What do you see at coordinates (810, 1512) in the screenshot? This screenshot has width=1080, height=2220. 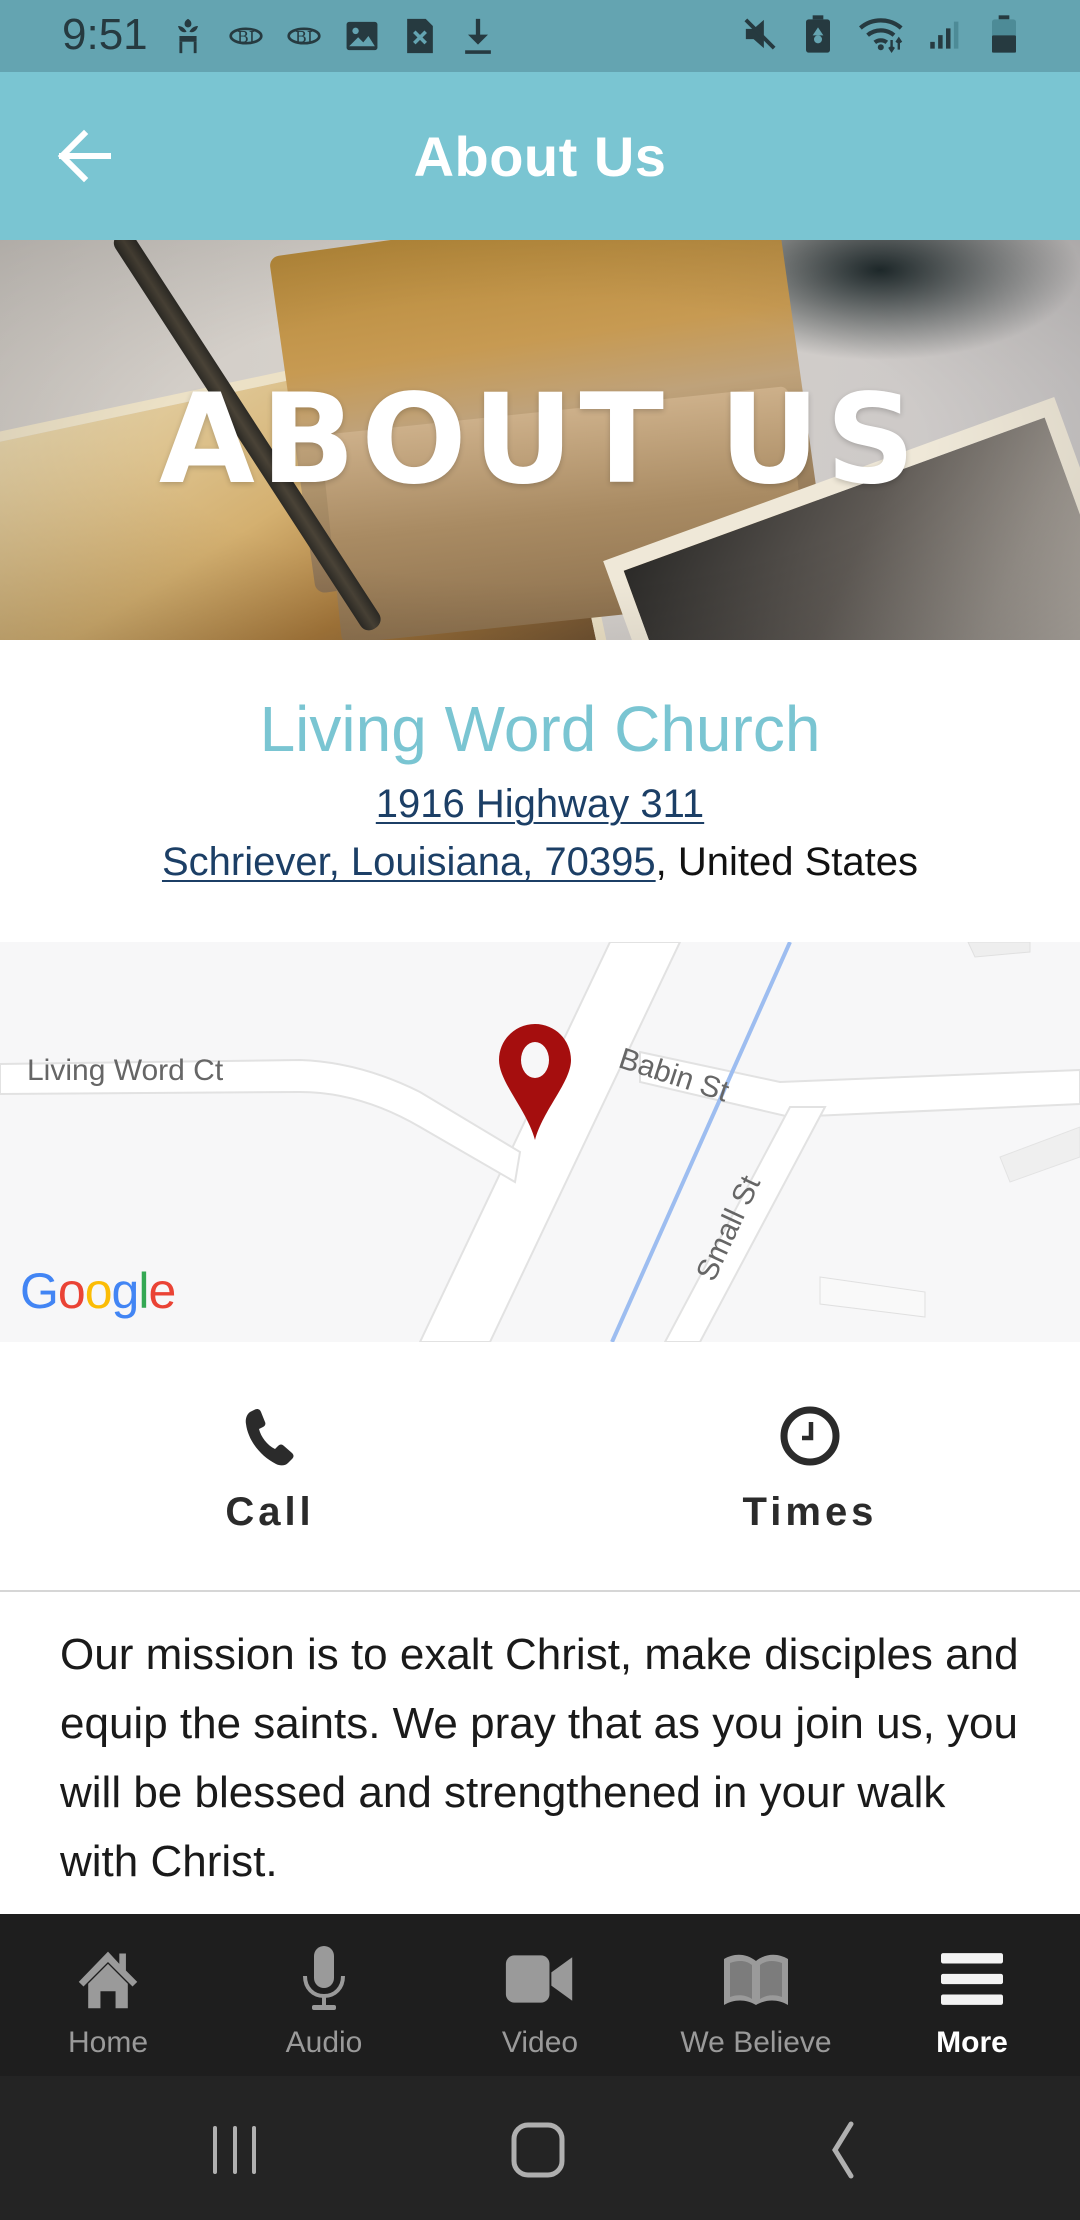 I see `times-label: Times` at bounding box center [810, 1512].